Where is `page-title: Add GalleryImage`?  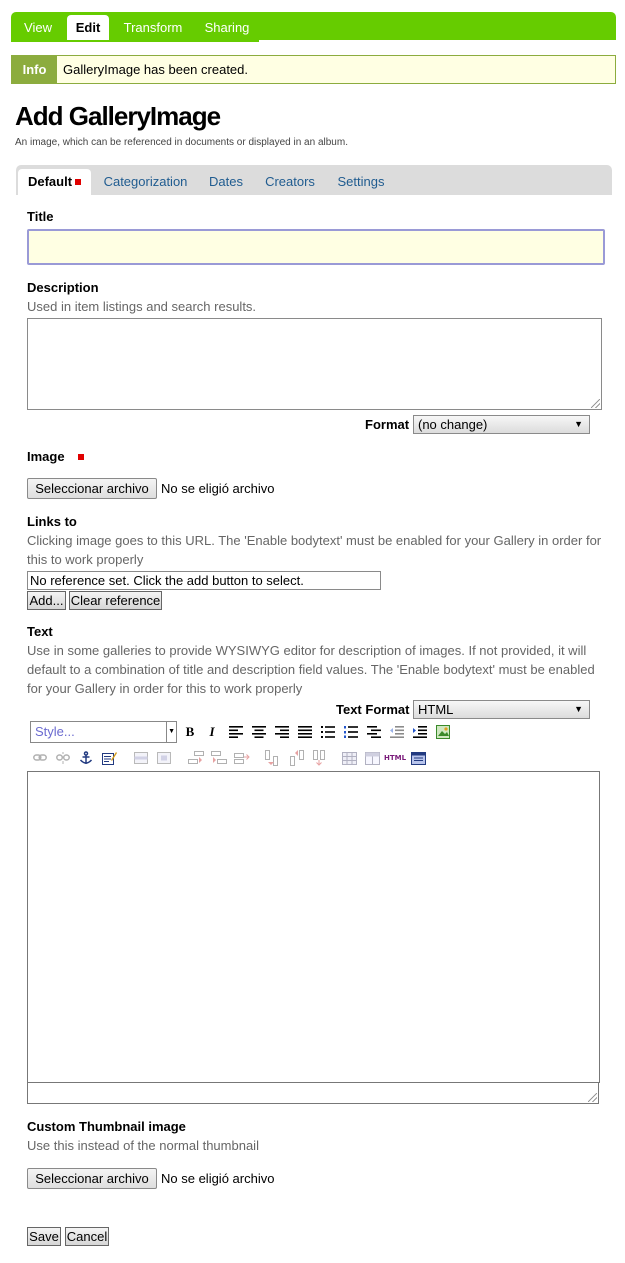 page-title: Add GalleryImage is located at coordinates (118, 116).